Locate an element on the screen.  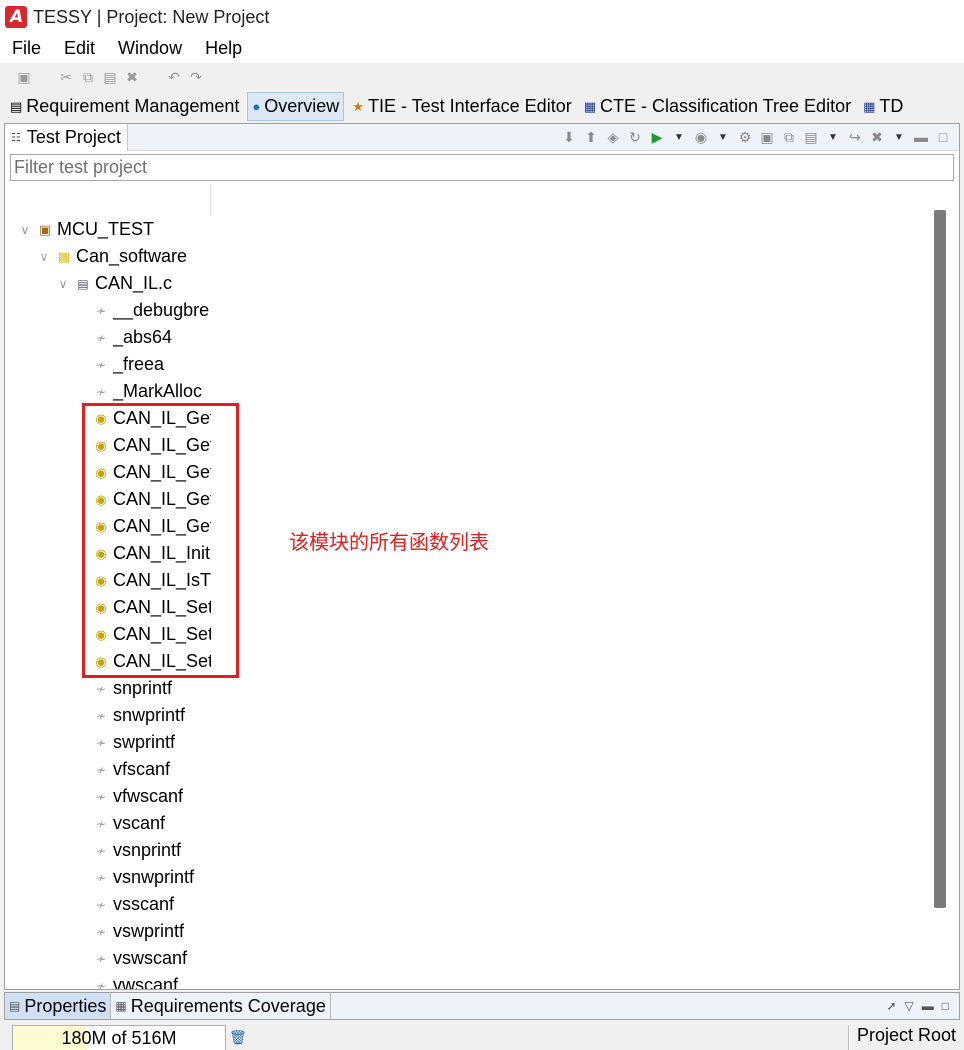
annotation-text: 该模块的所有函数列表 is located at coordinates (389, 542).